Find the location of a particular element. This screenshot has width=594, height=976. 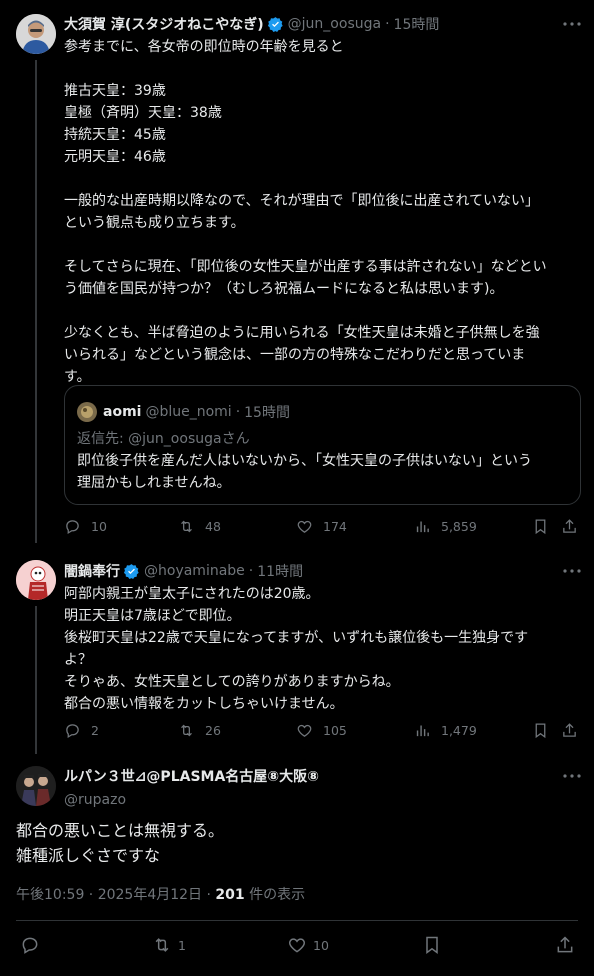

like-count: 174 is located at coordinates (335, 526).